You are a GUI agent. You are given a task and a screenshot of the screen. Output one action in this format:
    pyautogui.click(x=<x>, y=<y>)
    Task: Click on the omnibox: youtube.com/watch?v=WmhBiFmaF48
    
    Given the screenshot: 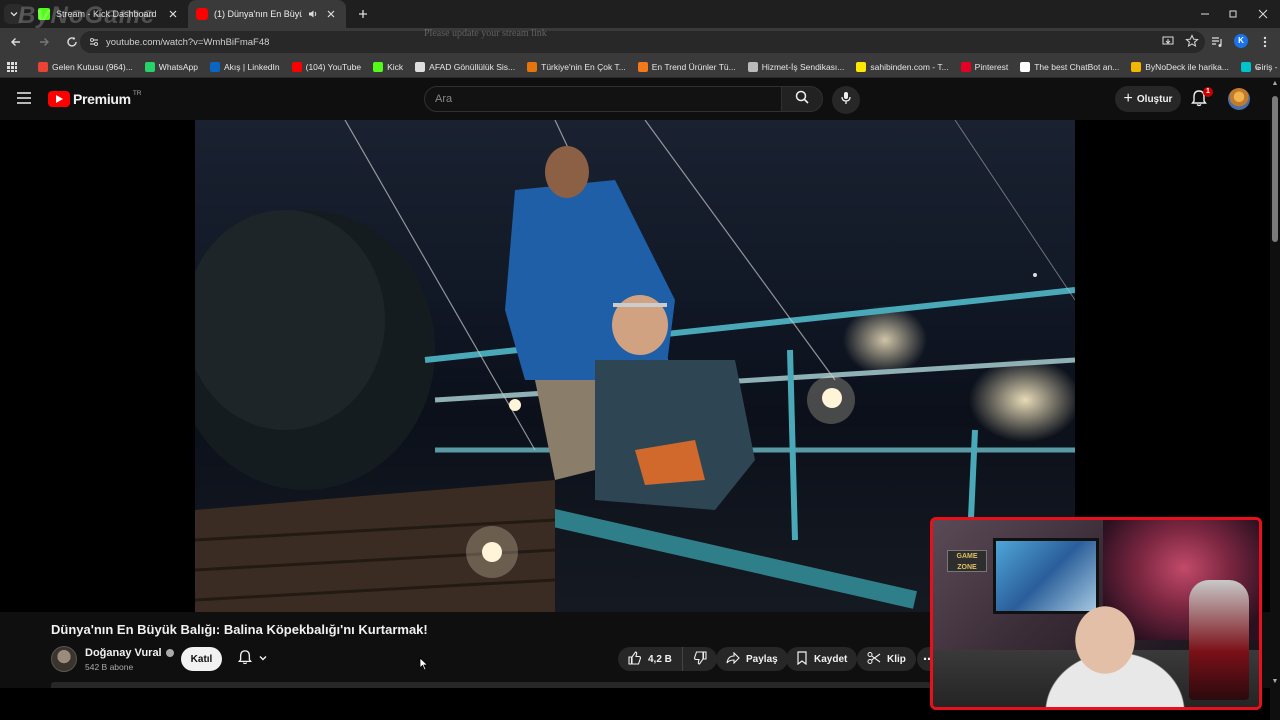 What is the action you would take?
    pyautogui.click(x=642, y=42)
    